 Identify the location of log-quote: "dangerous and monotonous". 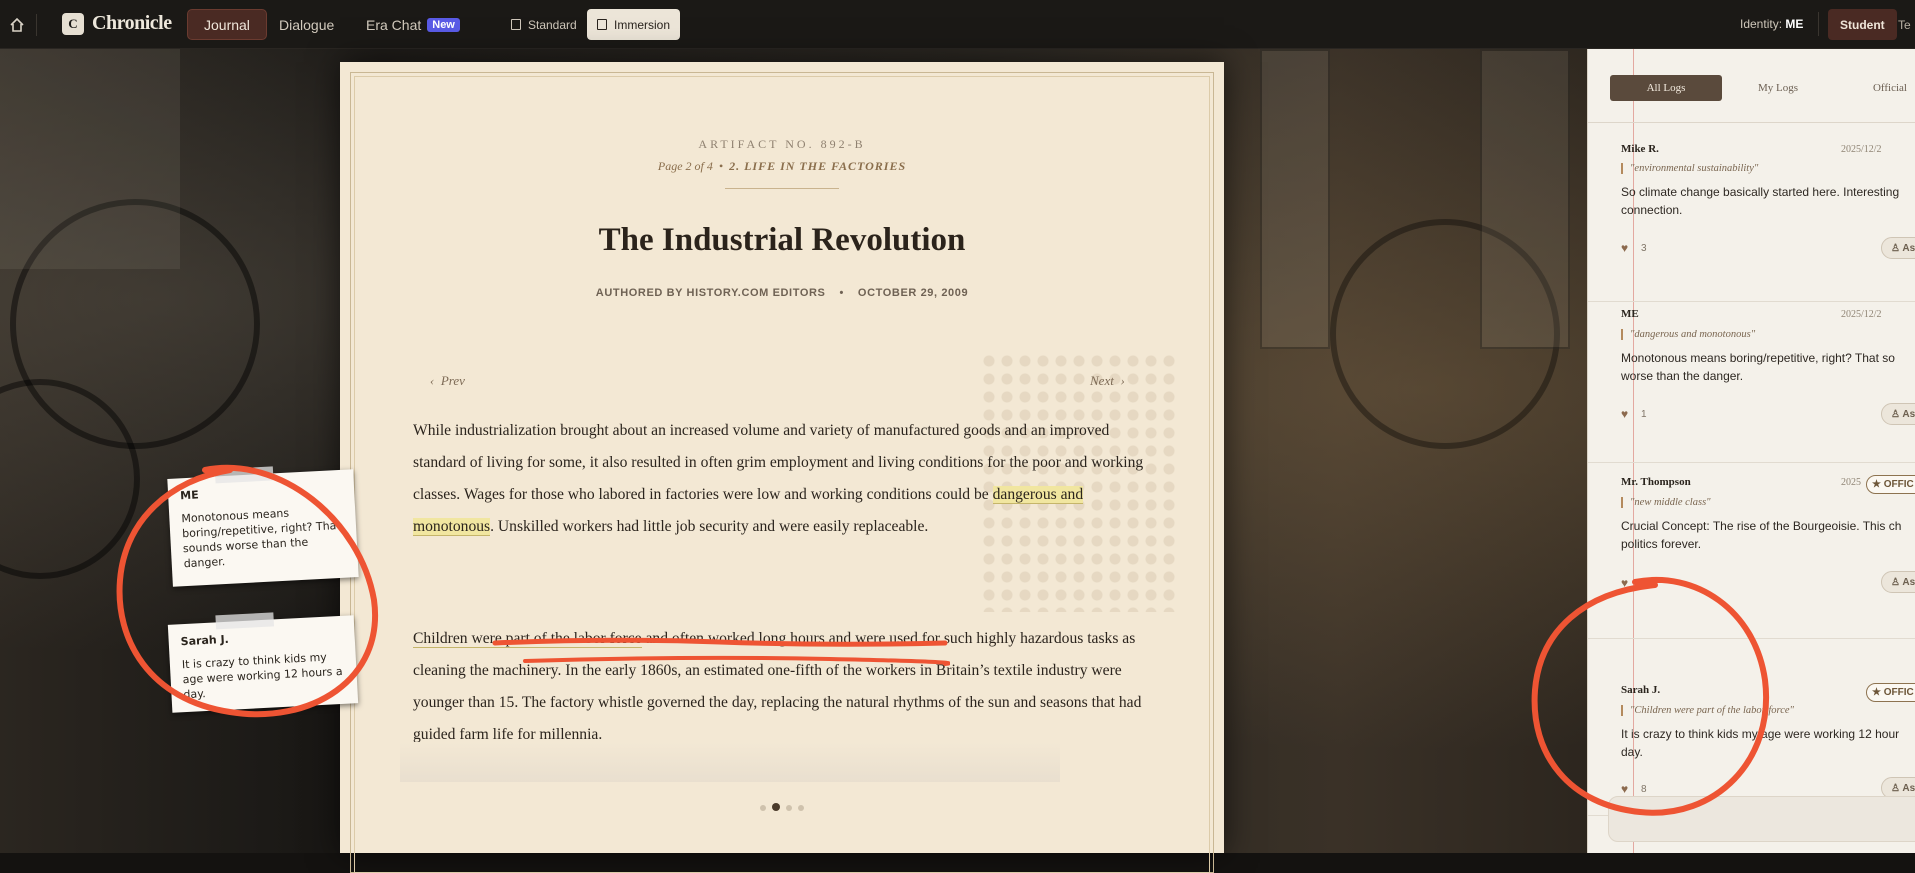
(1688, 334).